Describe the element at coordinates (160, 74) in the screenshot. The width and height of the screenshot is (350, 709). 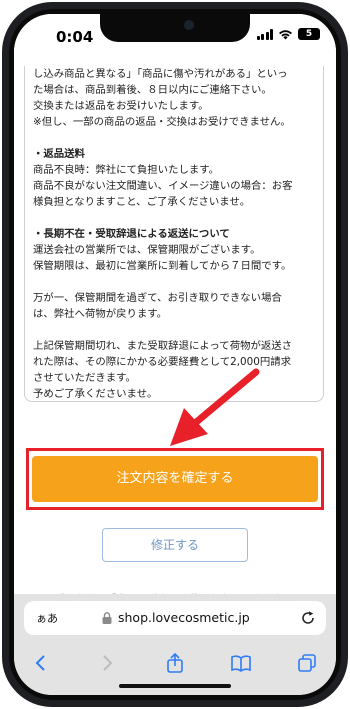
I see `terms-line: し込み商品と異なる」「商品に傷や汚れがある」といっ` at that location.